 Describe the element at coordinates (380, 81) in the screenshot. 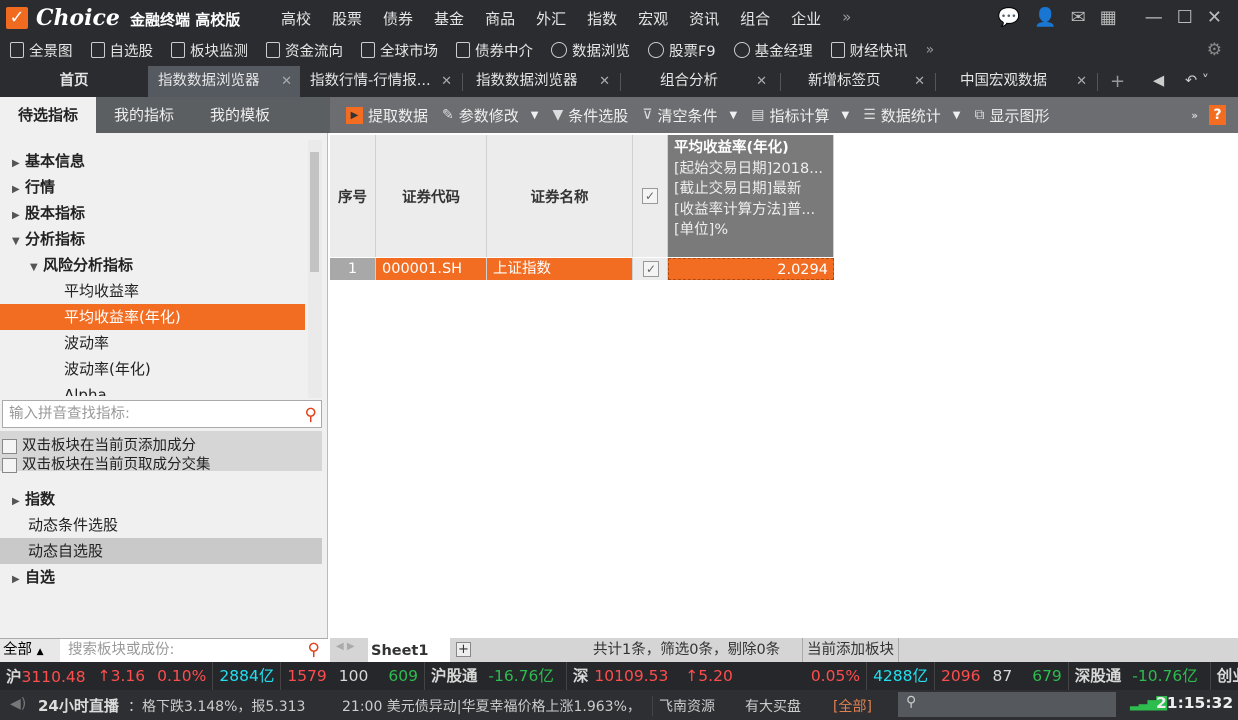

I see `tab-index-quote: 指数行情-行情报... ✕` at that location.